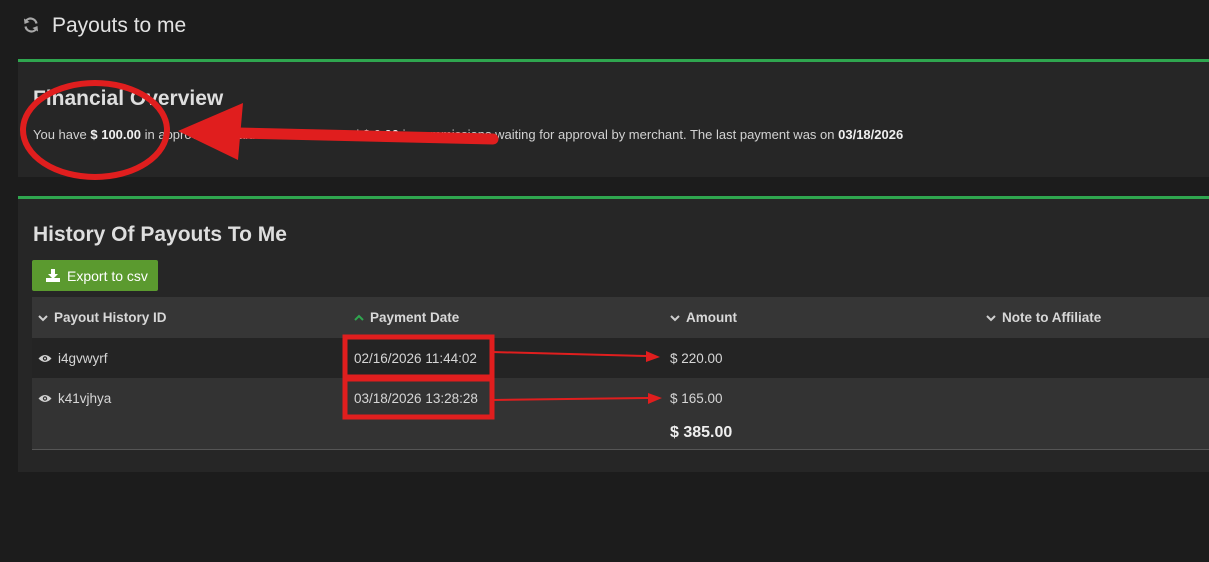 Image resolution: width=1209 pixels, height=562 pixels. Describe the element at coordinates (696, 398) in the screenshot. I see `amount-cell: $ 165.00` at that location.